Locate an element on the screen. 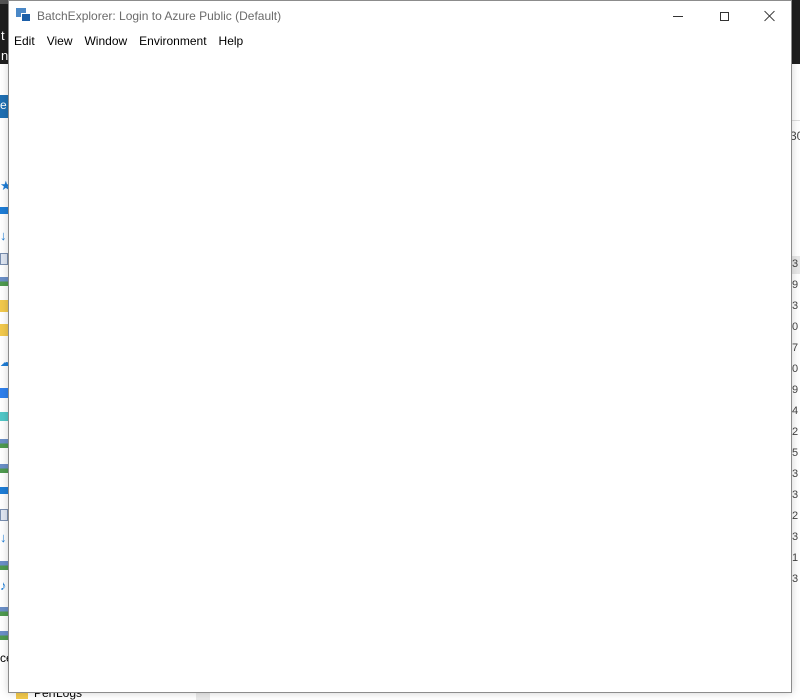 The width and height of the screenshot is (800, 700). pictures-icon is located at coordinates (4, 281).